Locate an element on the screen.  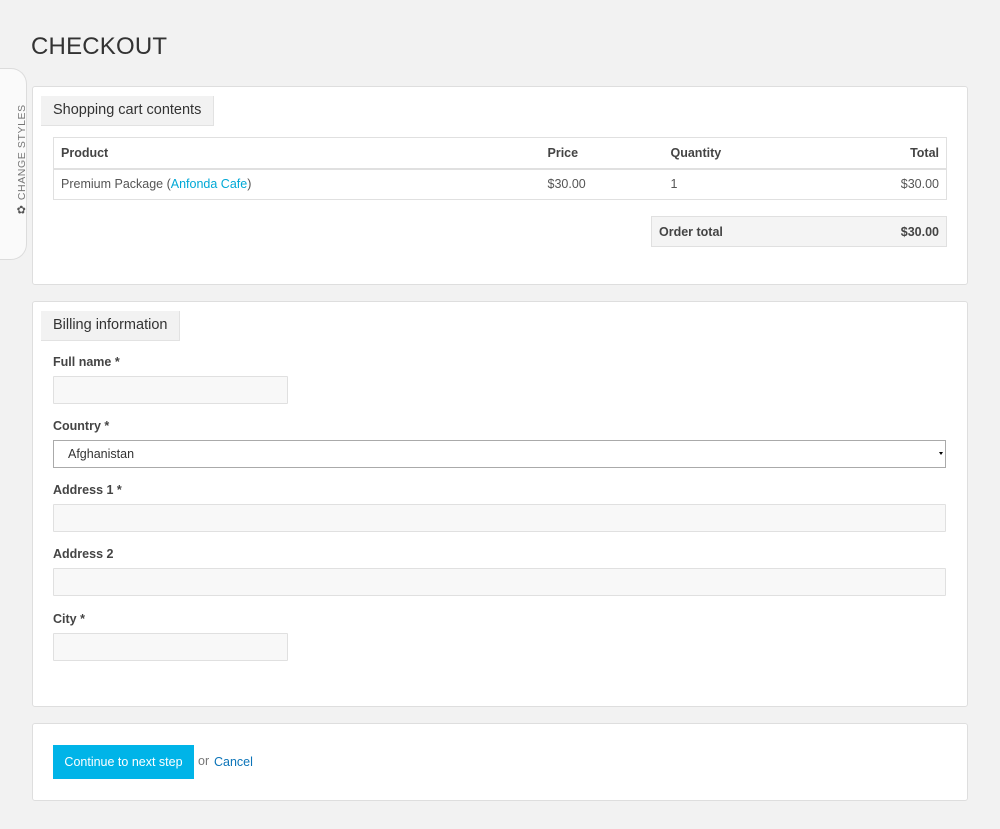
address2-label: Address 2 is located at coordinates (83, 554).